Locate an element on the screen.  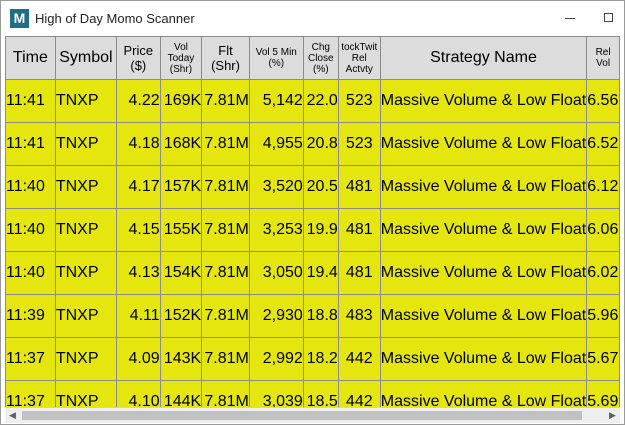
col-header-rel-vol: Rel Vol is located at coordinates (603, 58).